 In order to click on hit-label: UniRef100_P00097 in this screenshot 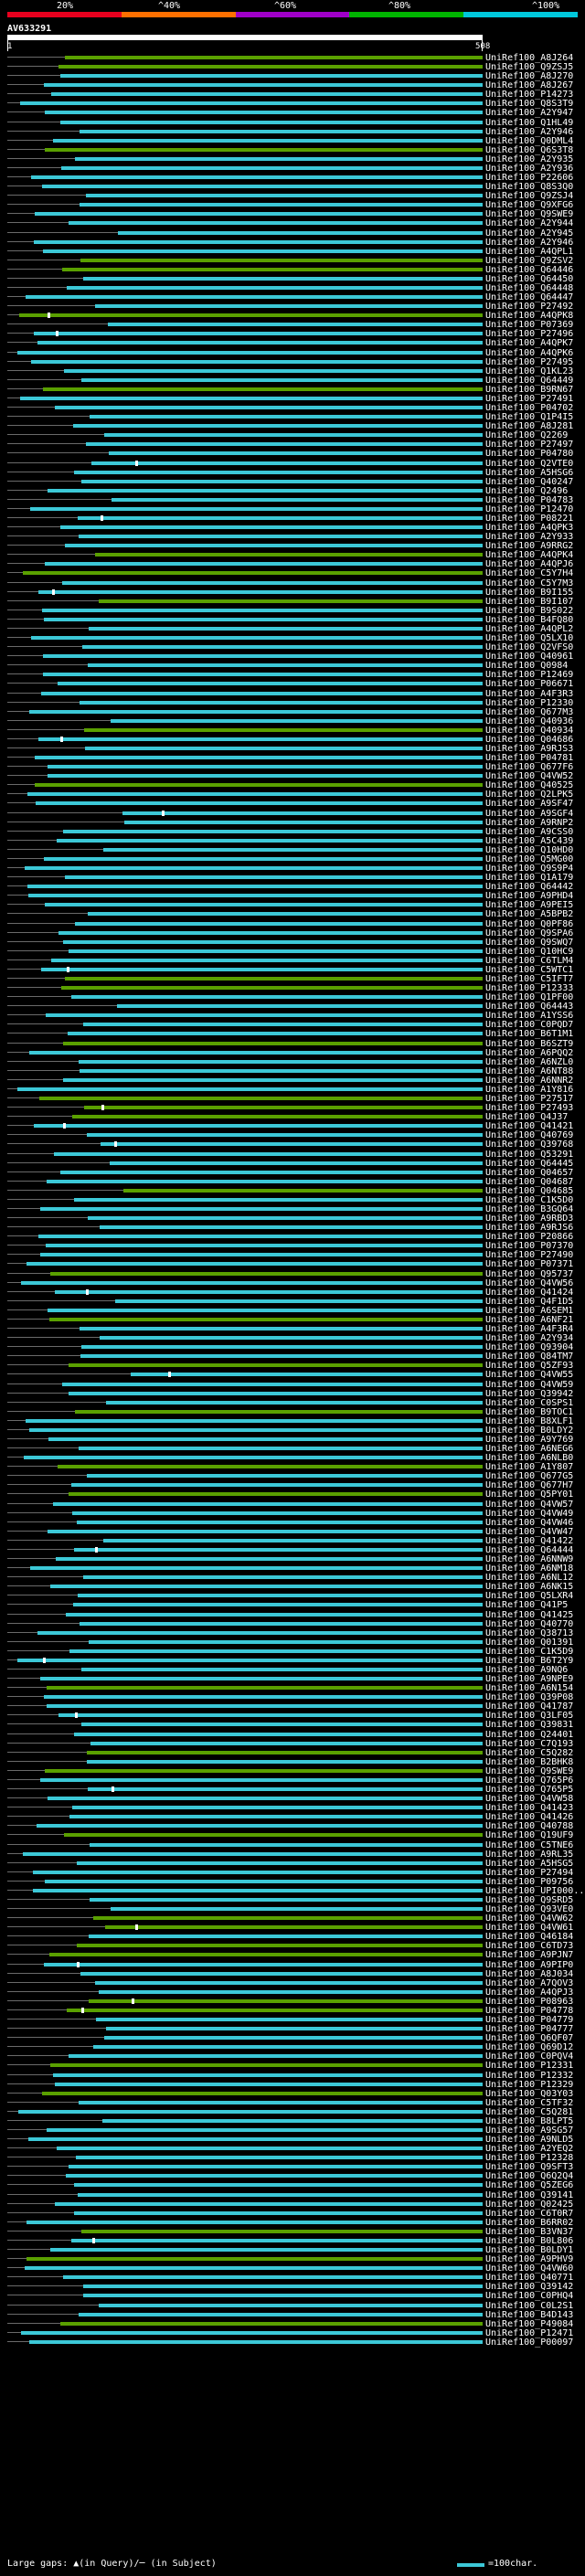, I will do `click(529, 2342)`.